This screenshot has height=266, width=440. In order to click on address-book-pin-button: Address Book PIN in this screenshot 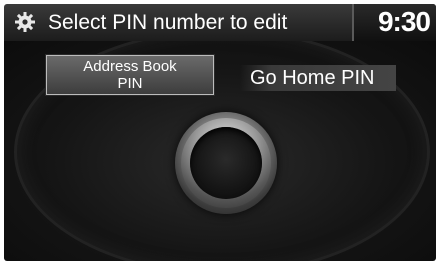, I will do `click(130, 75)`.